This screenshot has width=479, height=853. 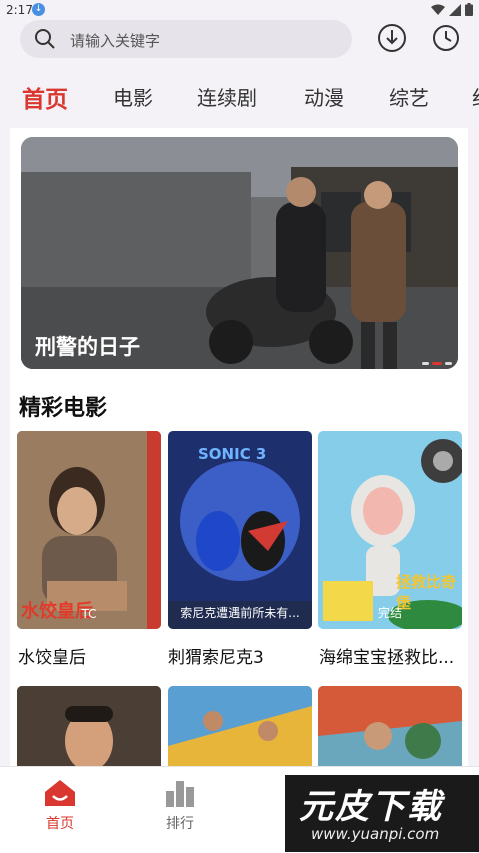 What do you see at coordinates (38, 9) in the screenshot?
I see `download-notification-icon: ↓` at bounding box center [38, 9].